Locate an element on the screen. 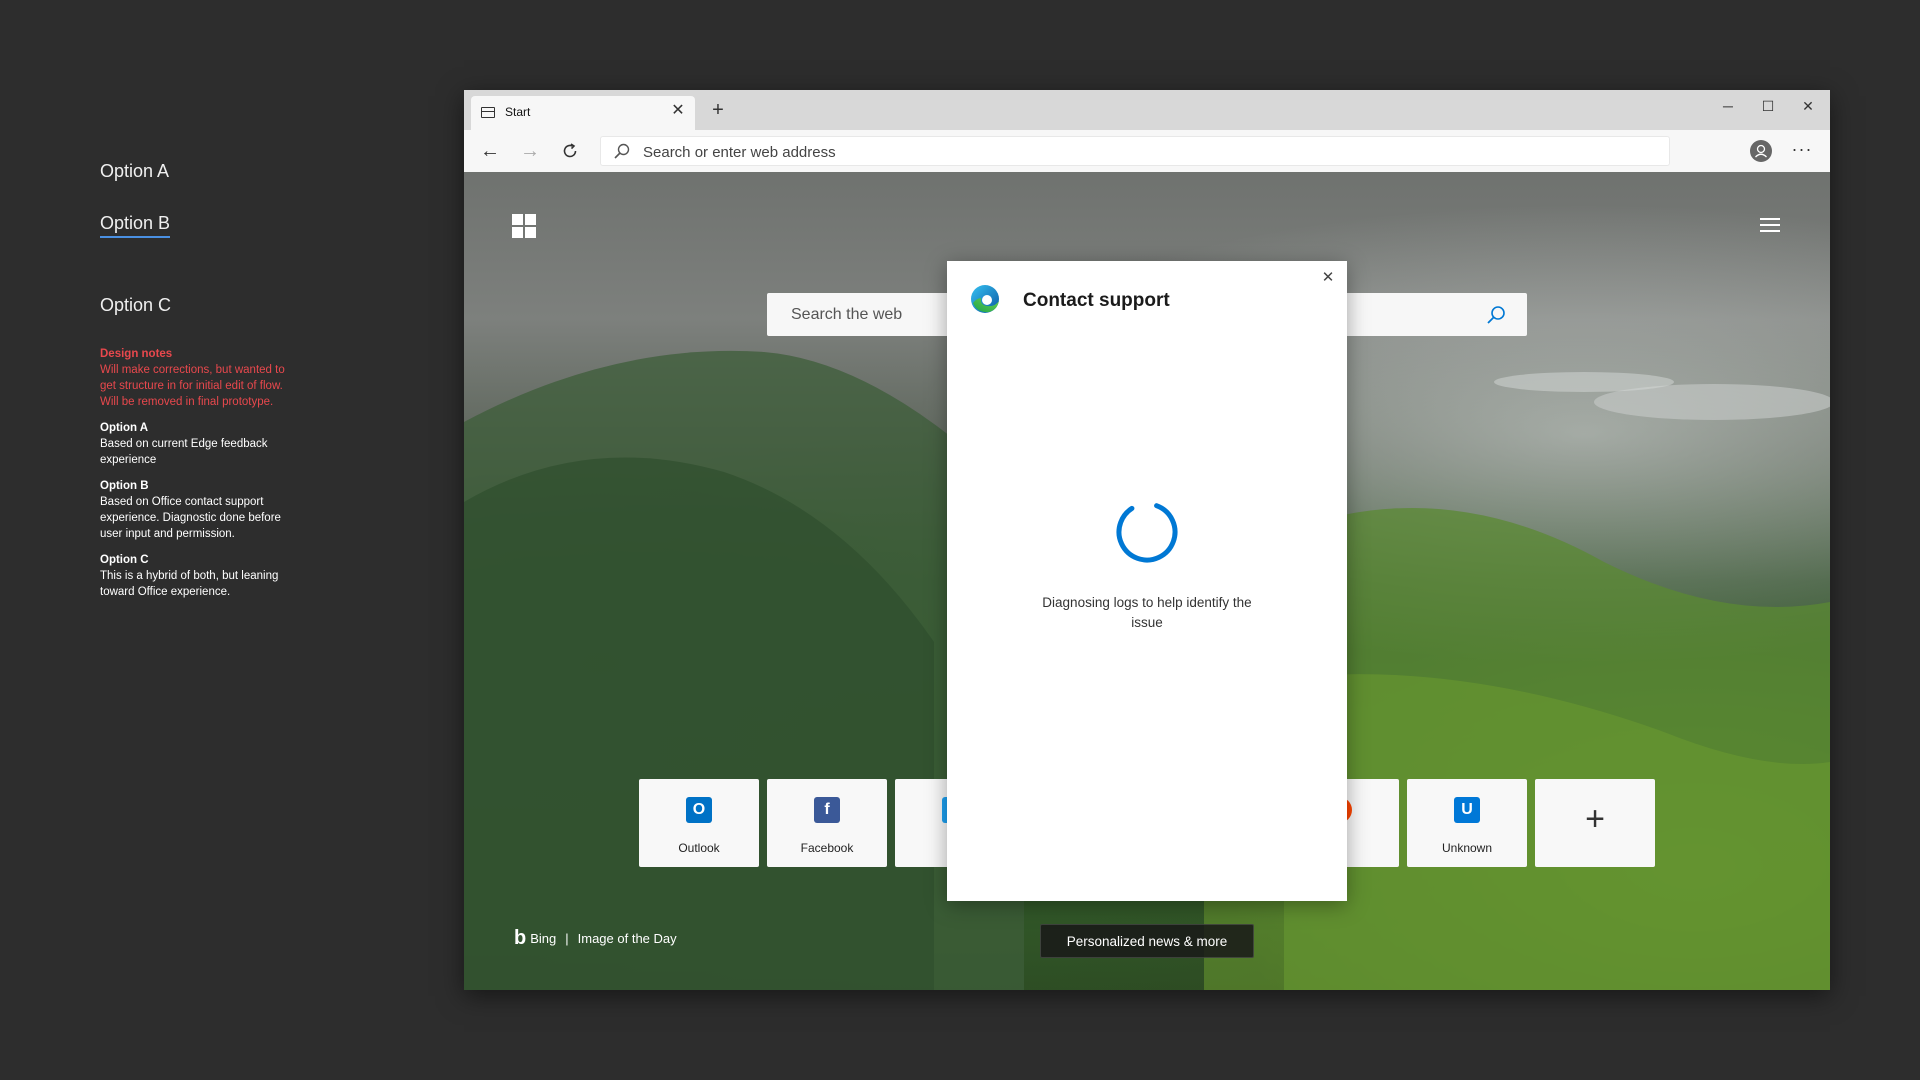  close-window-button: ✕ is located at coordinates (1808, 106).